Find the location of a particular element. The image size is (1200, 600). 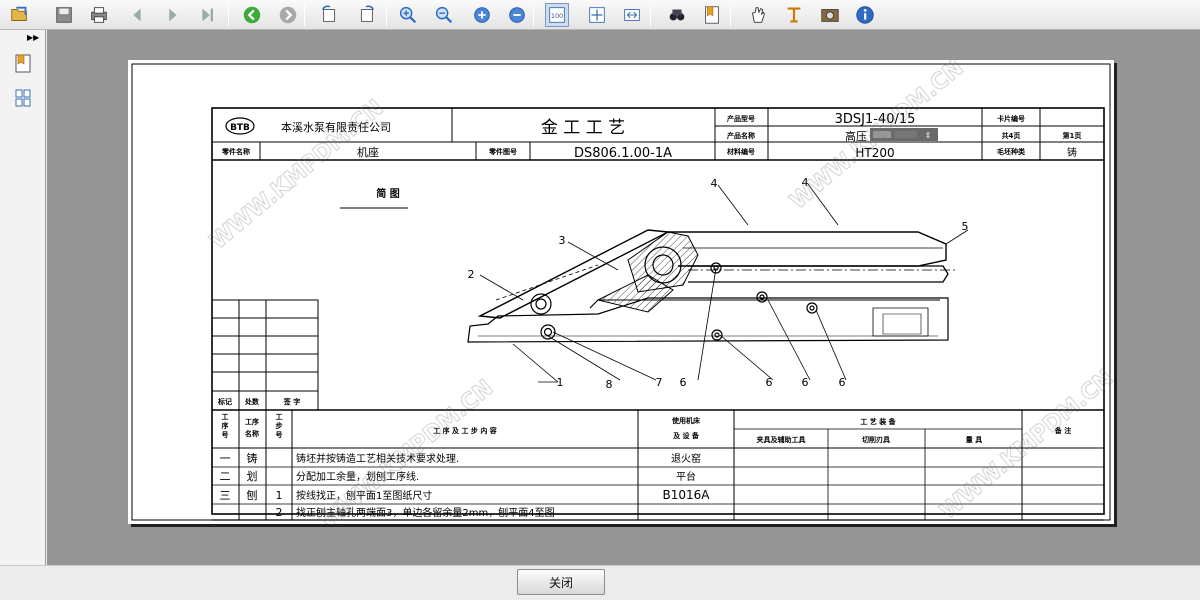

part-name: 机座 is located at coordinates (368, 152).